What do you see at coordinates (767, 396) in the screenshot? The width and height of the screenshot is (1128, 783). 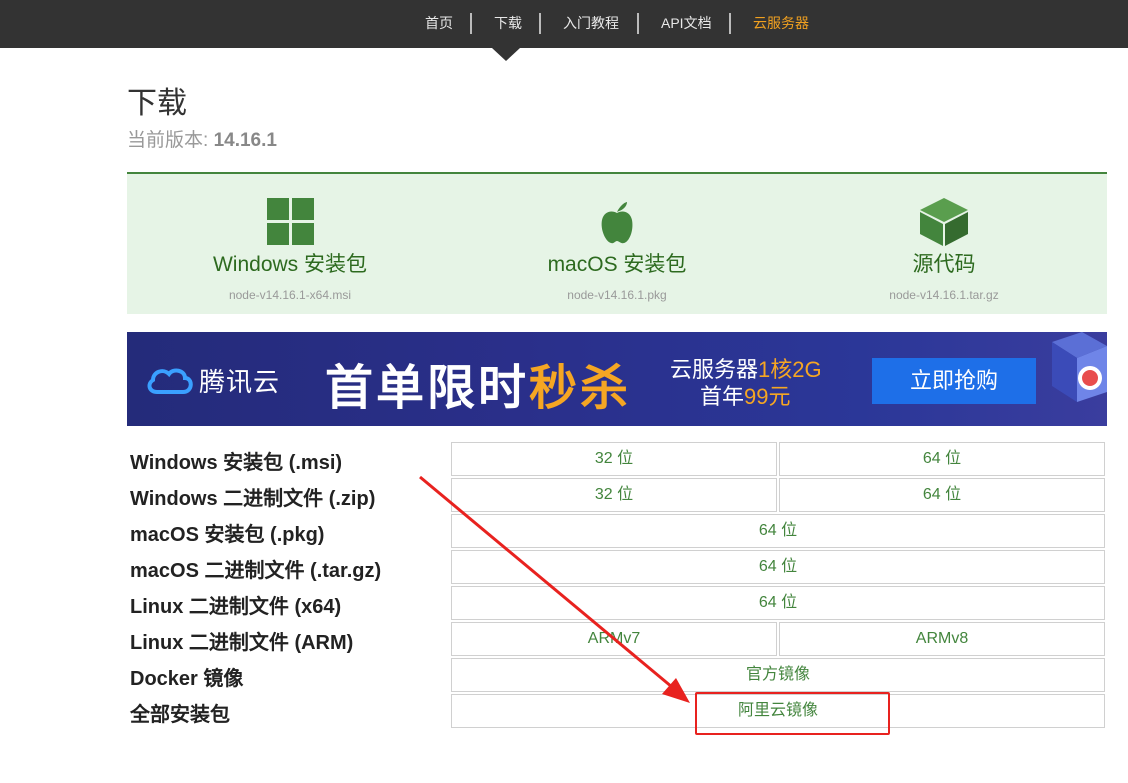 I see `banner-sub2-highlight: 99元` at bounding box center [767, 396].